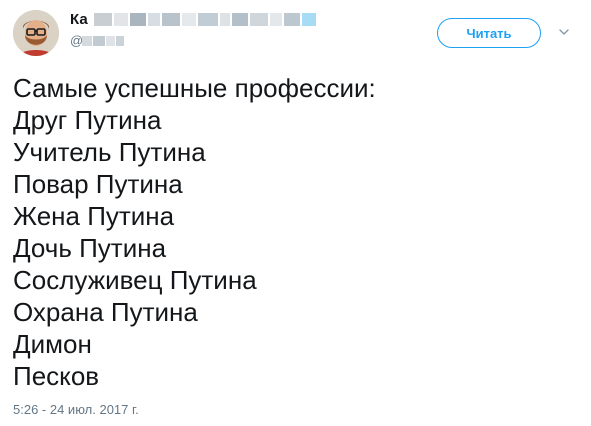  What do you see at coordinates (564, 32) in the screenshot?
I see `chevron-down-icon` at bounding box center [564, 32].